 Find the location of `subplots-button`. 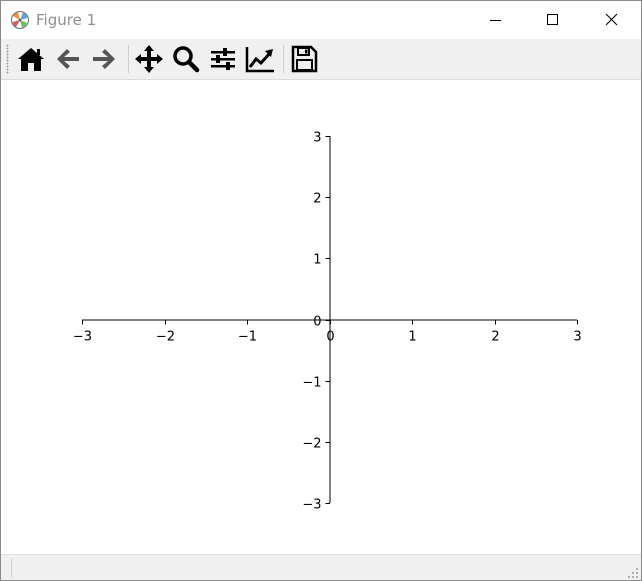

subplots-button is located at coordinates (223, 59).